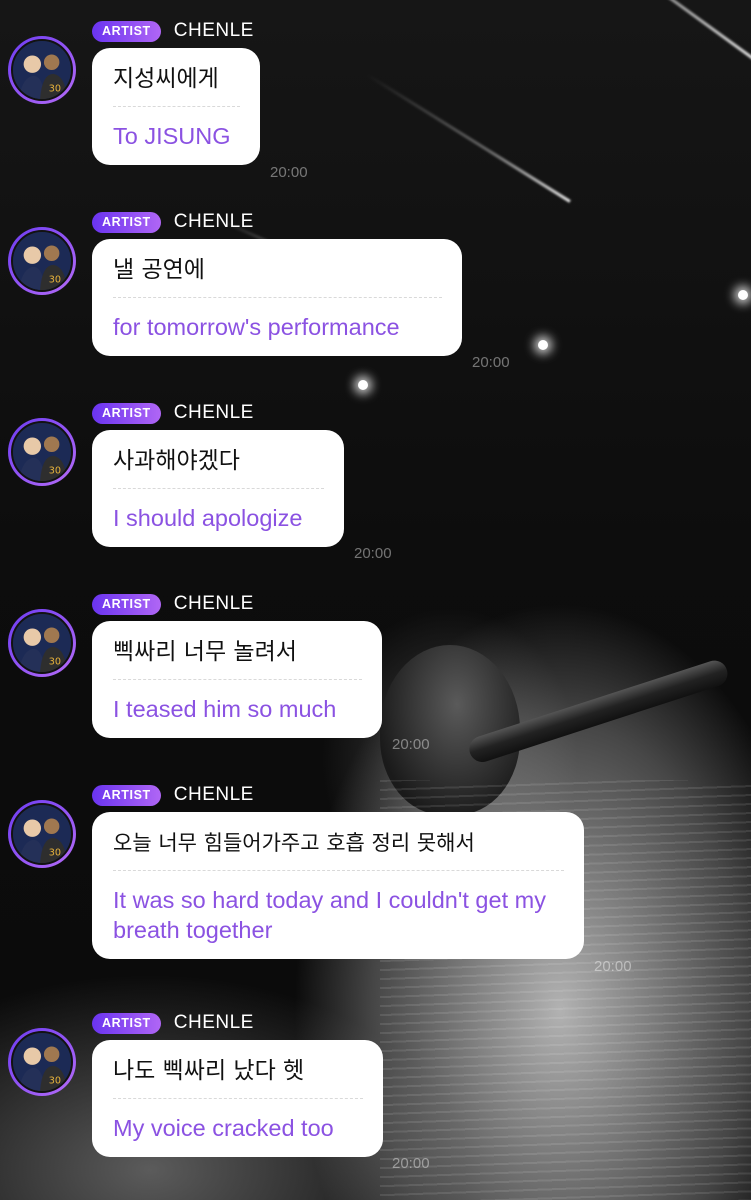  What do you see at coordinates (208, 518) in the screenshot?
I see `translated-text: I should apologize` at bounding box center [208, 518].